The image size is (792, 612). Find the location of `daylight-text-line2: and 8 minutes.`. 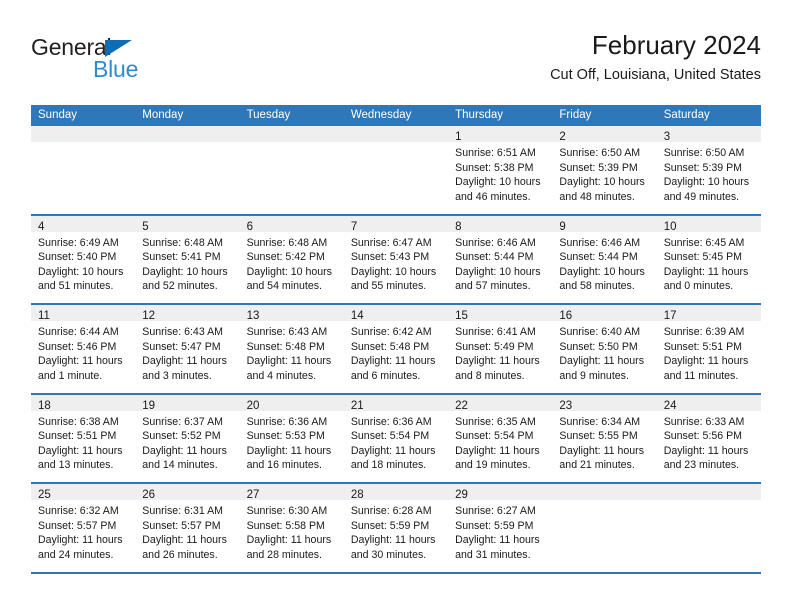

daylight-text-line2: and 8 minutes. is located at coordinates (490, 375).